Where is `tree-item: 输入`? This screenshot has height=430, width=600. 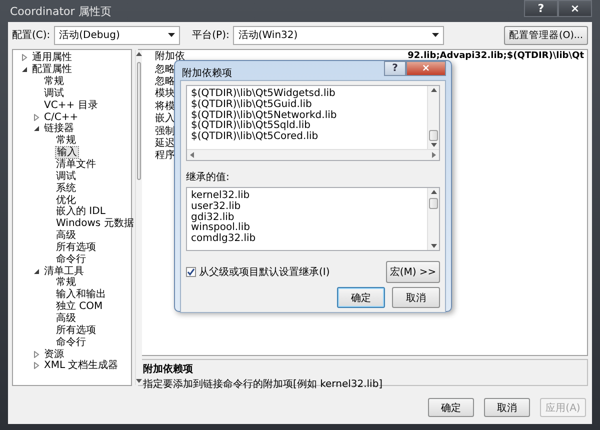 tree-item: 输入 is located at coordinates (67, 153).